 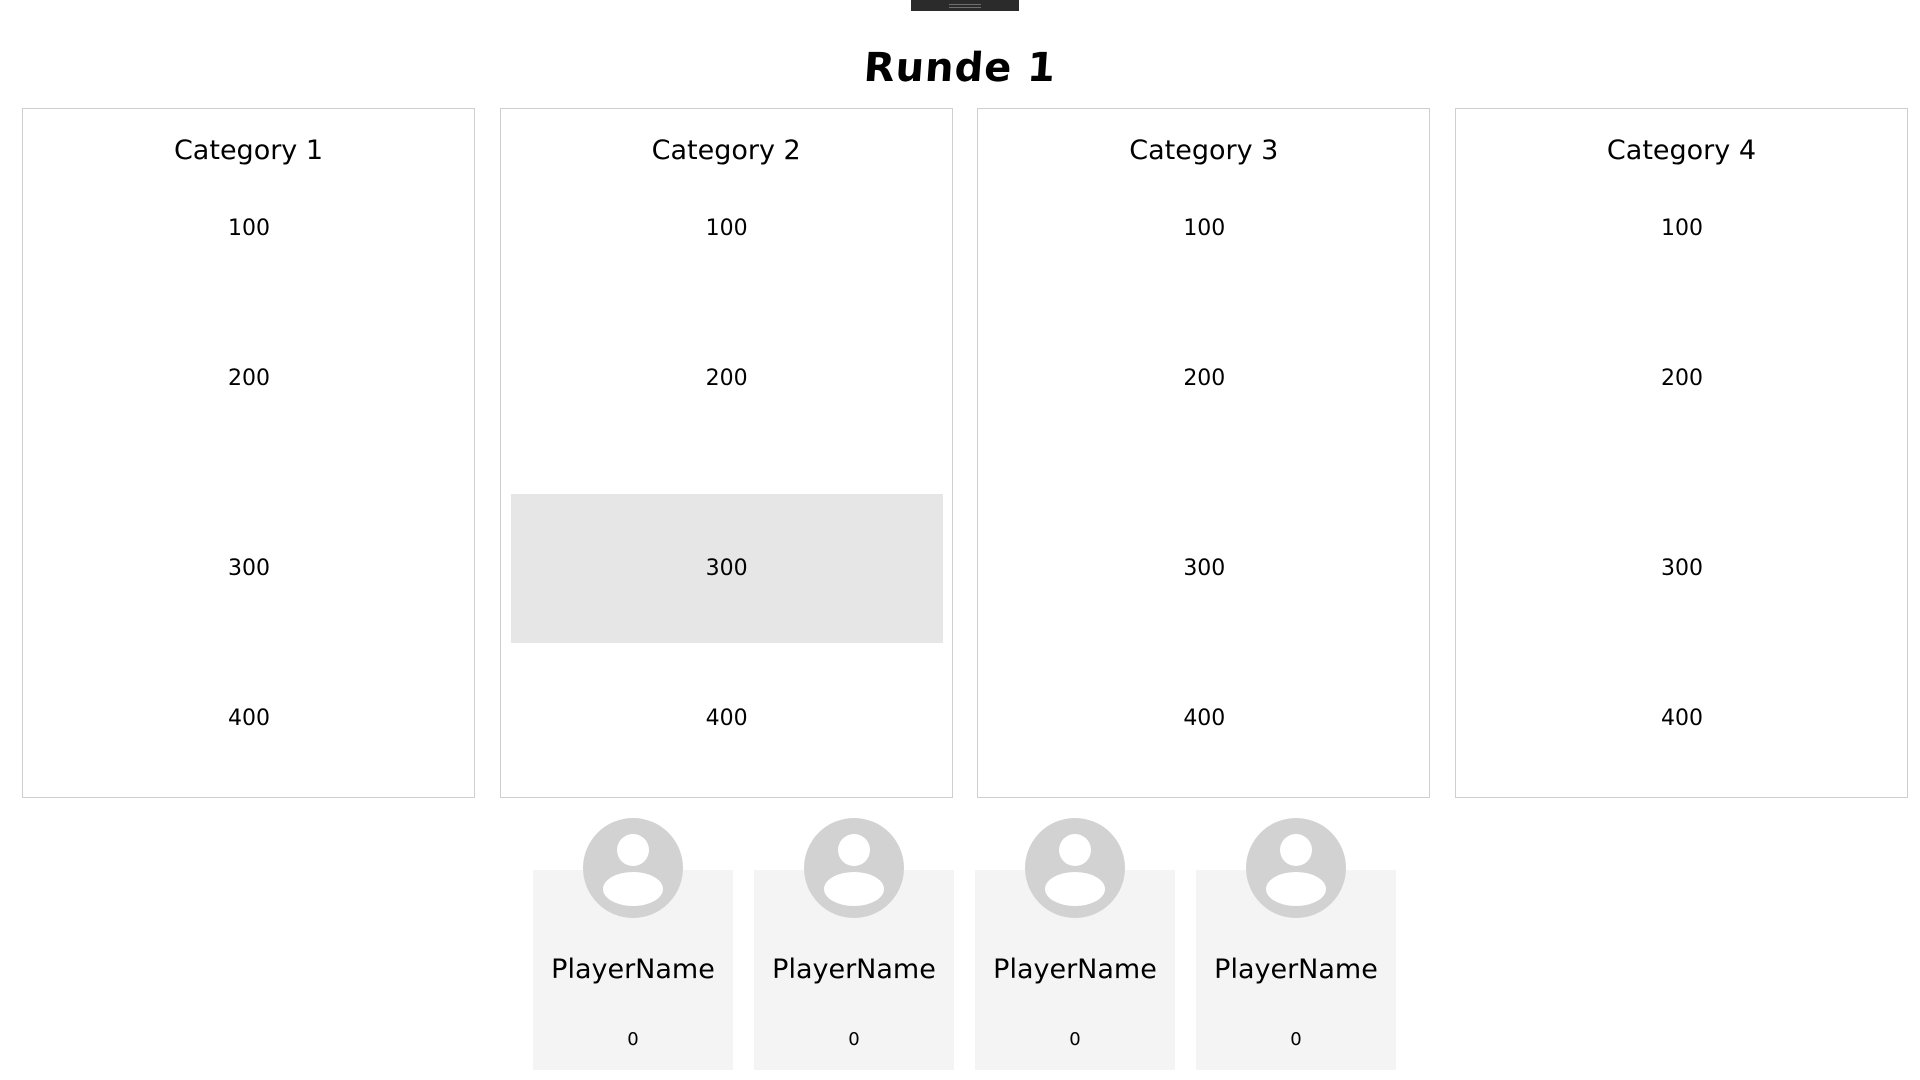 I want to click on window-drag-handle, so click(x=965, y=5).